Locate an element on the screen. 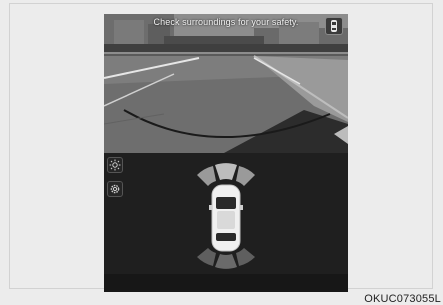 The width and height of the screenshot is (443, 305). rear-right-sensor-zone is located at coordinates (245, 257).